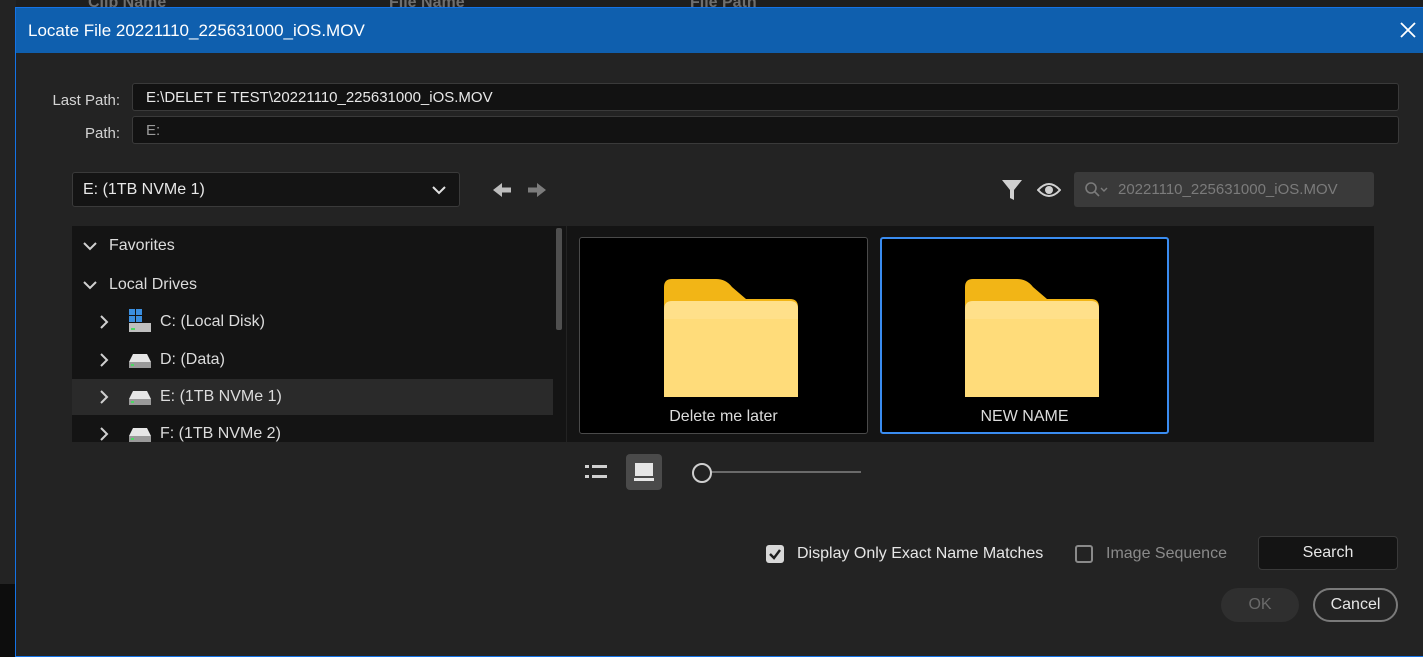 The width and height of the screenshot is (1423, 657). What do you see at coordinates (1098, 192) in the screenshot?
I see `search-icon` at bounding box center [1098, 192].